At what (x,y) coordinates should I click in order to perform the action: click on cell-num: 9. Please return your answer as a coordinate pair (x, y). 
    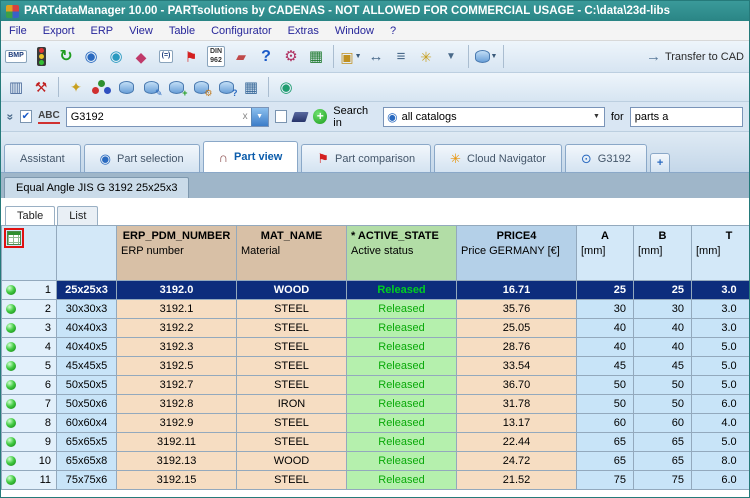
    Looking at the image, I should click on (29, 442).